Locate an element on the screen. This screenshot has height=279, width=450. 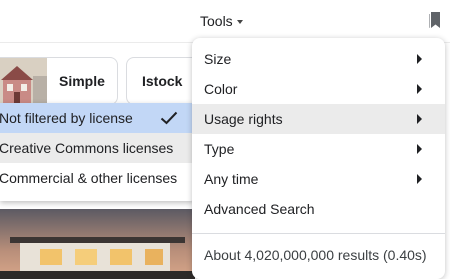
chip-simple: Simple is located at coordinates (59, 81).